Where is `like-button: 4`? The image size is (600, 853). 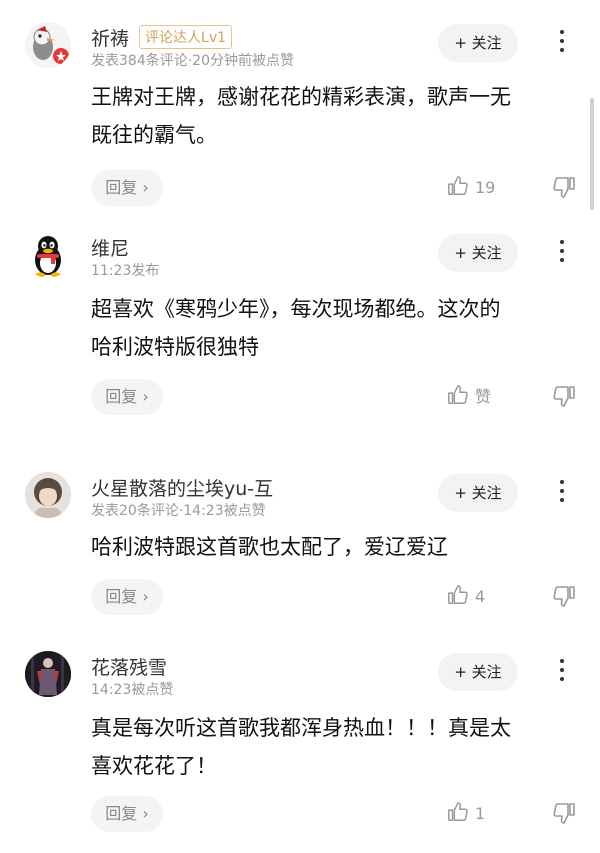 like-button: 4 is located at coordinates (477, 597).